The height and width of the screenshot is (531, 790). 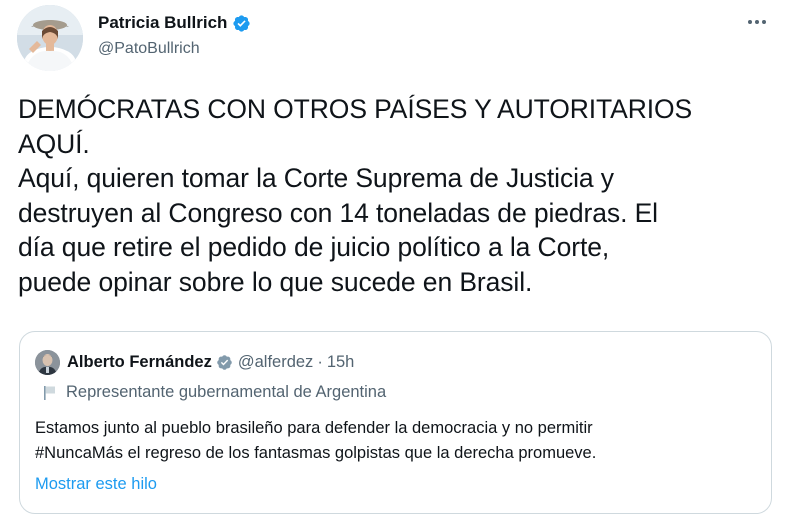 What do you see at coordinates (341, 362) in the screenshot?
I see `quoted-timestamp: 15h` at bounding box center [341, 362].